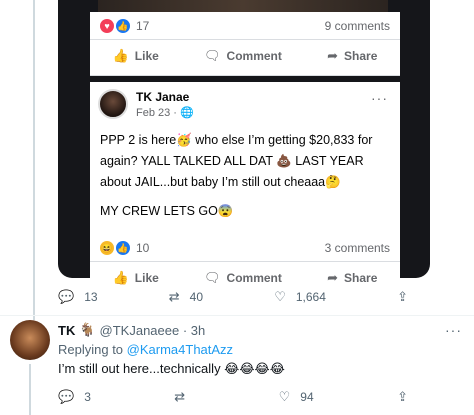 The image size is (474, 415). Describe the element at coordinates (66, 330) in the screenshot. I see `reply-author-name: TK` at that location.